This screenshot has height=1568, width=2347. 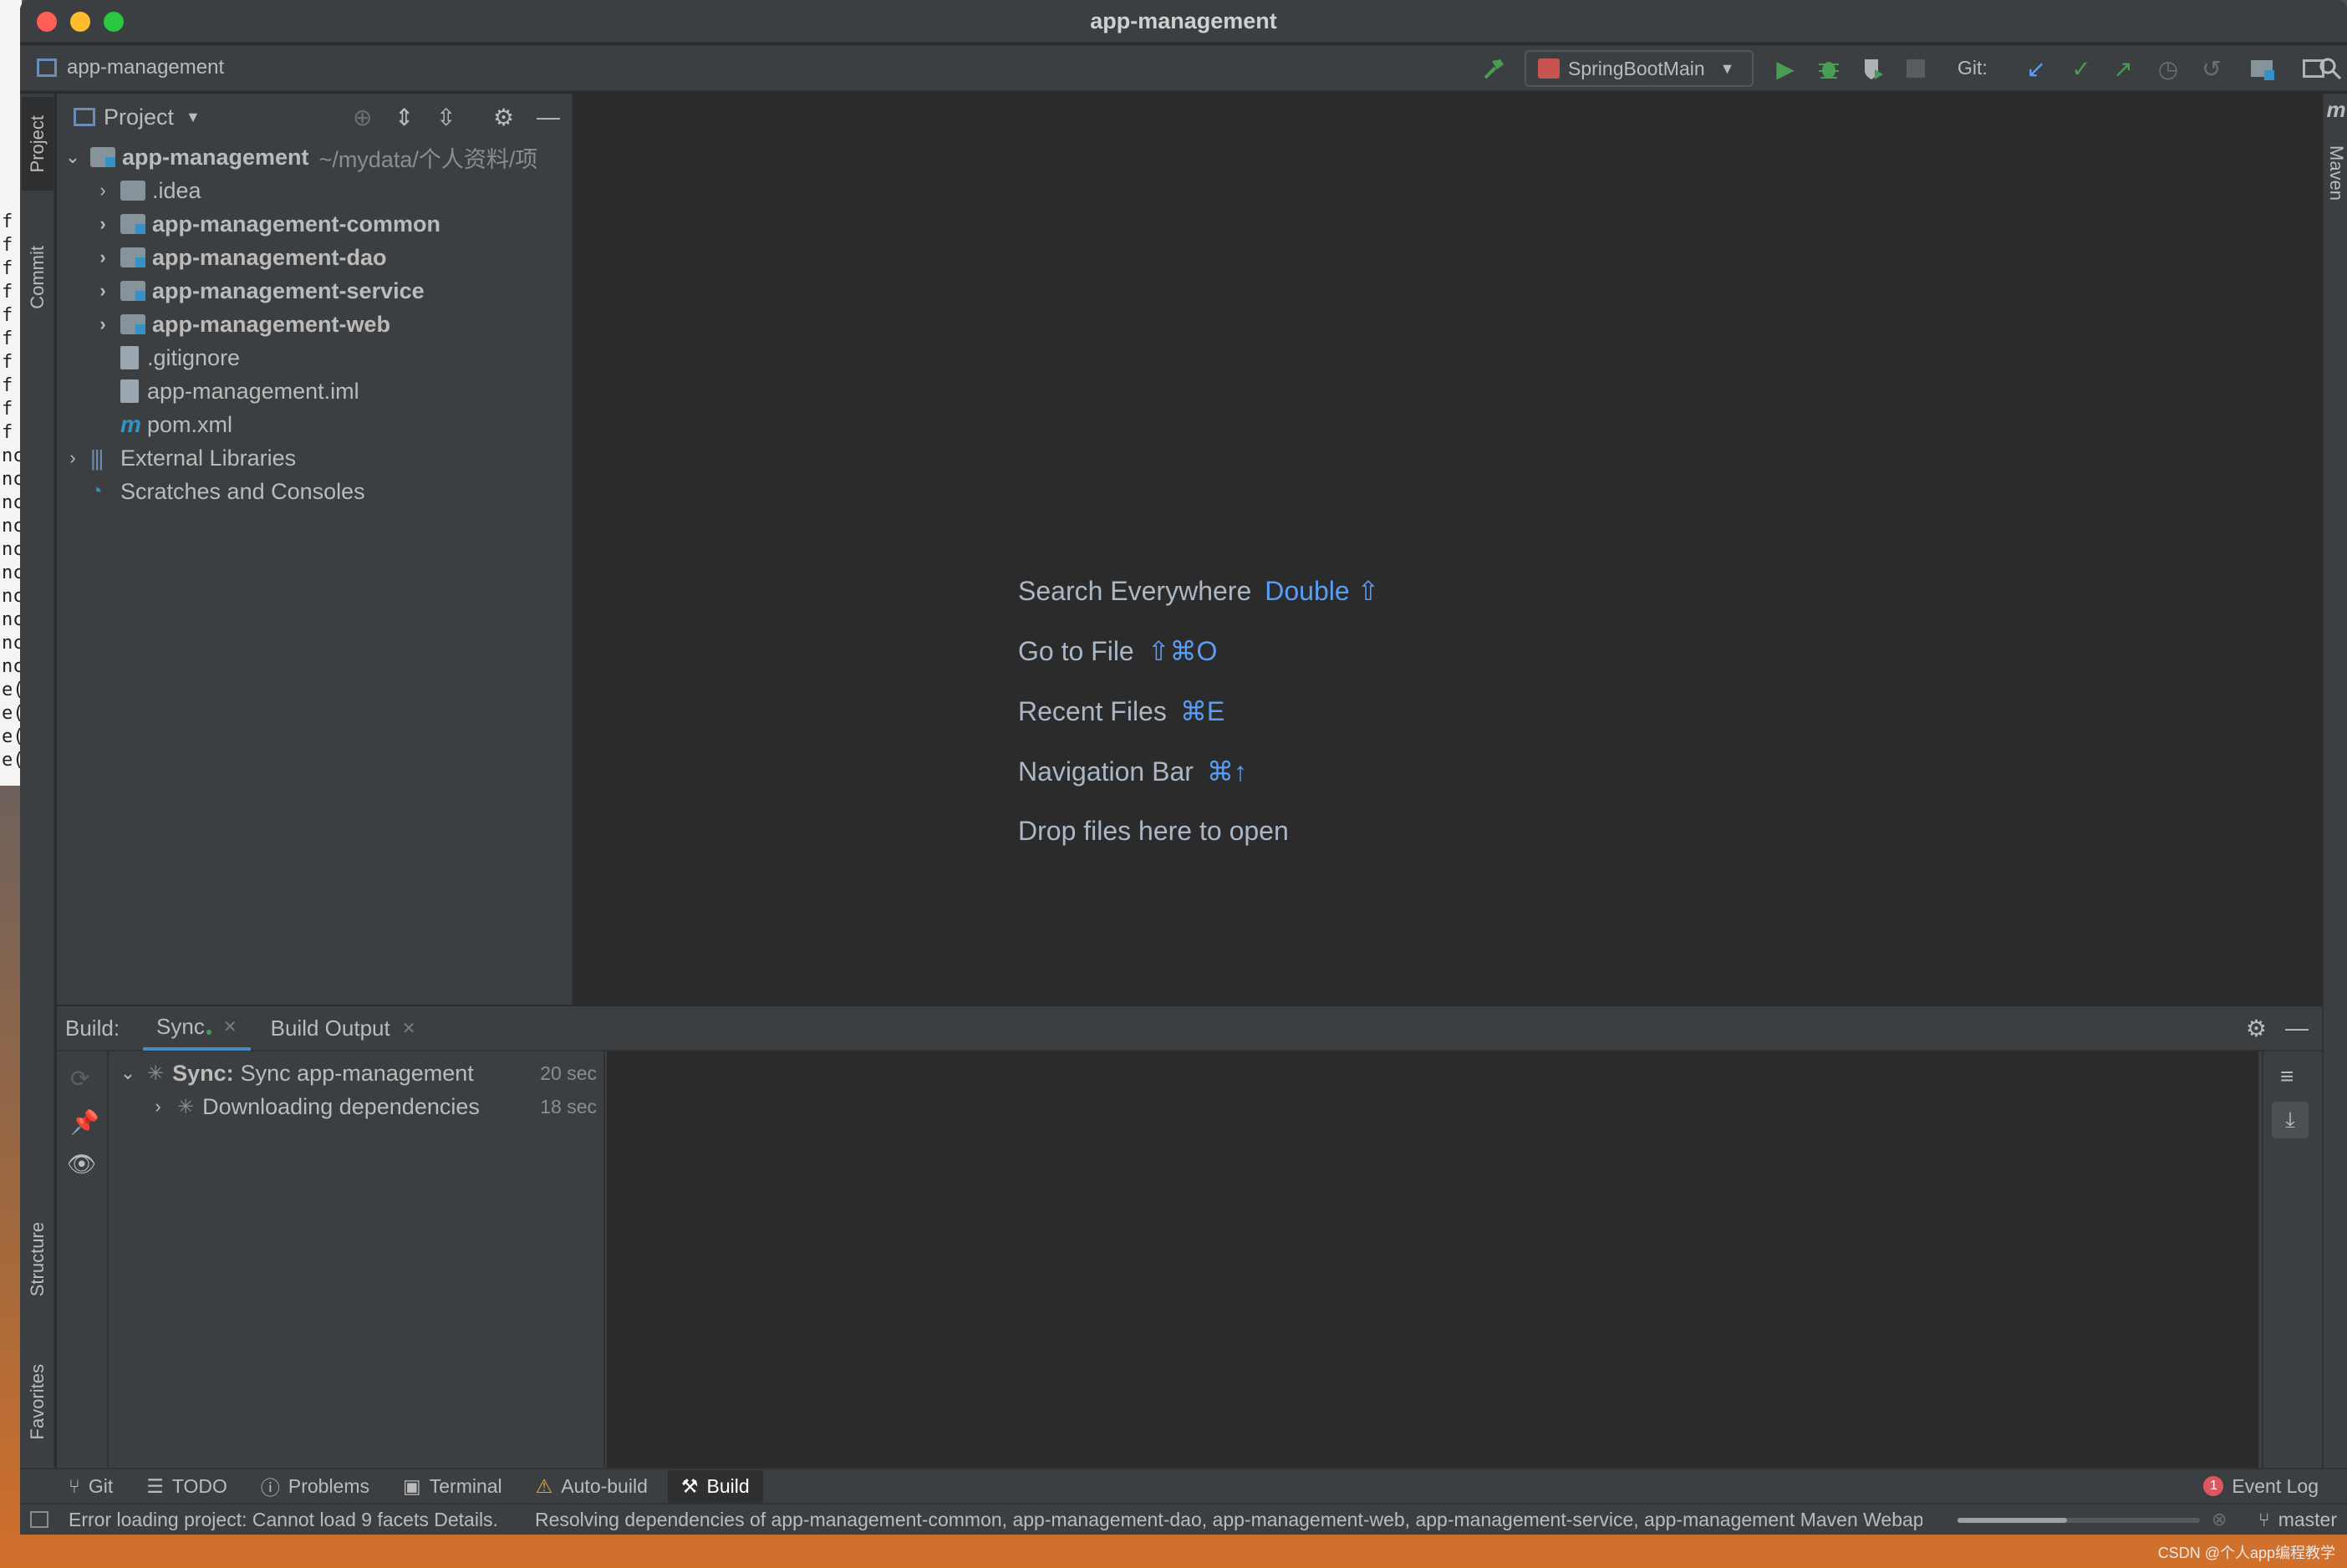 I want to click on tab-todo: ☰ TODO, so click(x=186, y=1486).